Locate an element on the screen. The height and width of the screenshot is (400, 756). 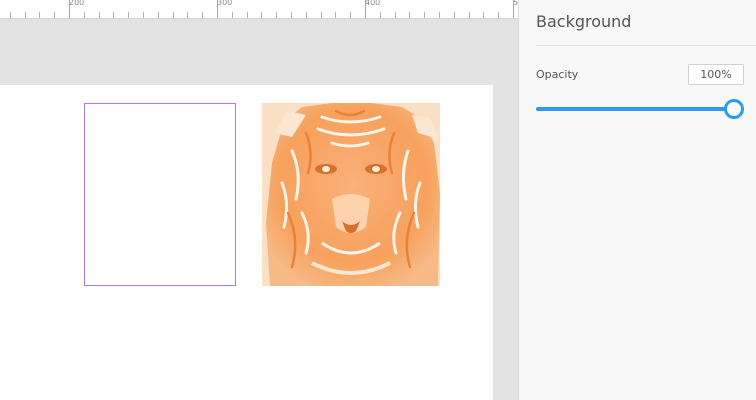
opacity-label: Opacity is located at coordinates (557, 74).